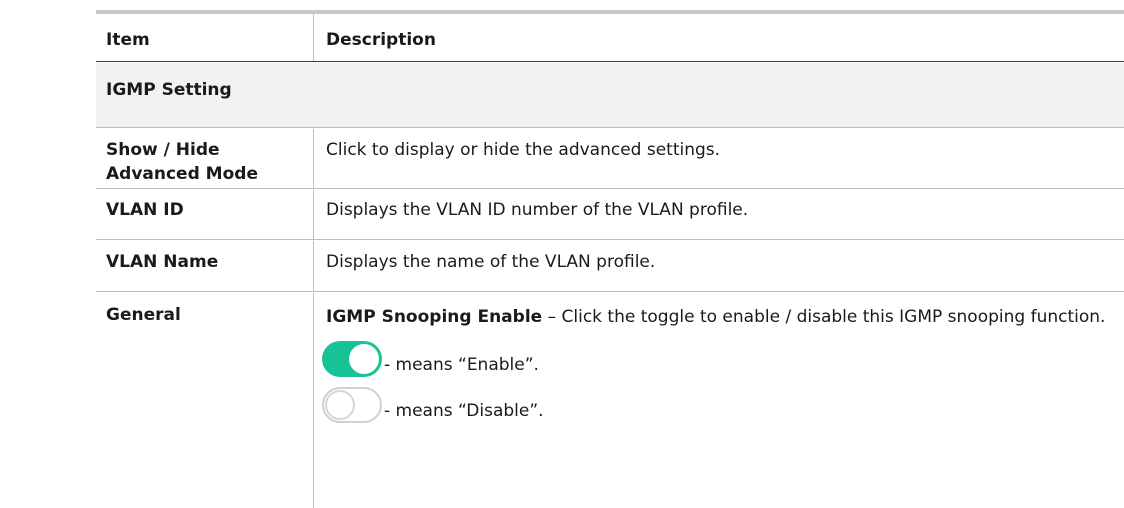 The image size is (1124, 508). I want to click on toggle-on-icon, so click(352, 359).